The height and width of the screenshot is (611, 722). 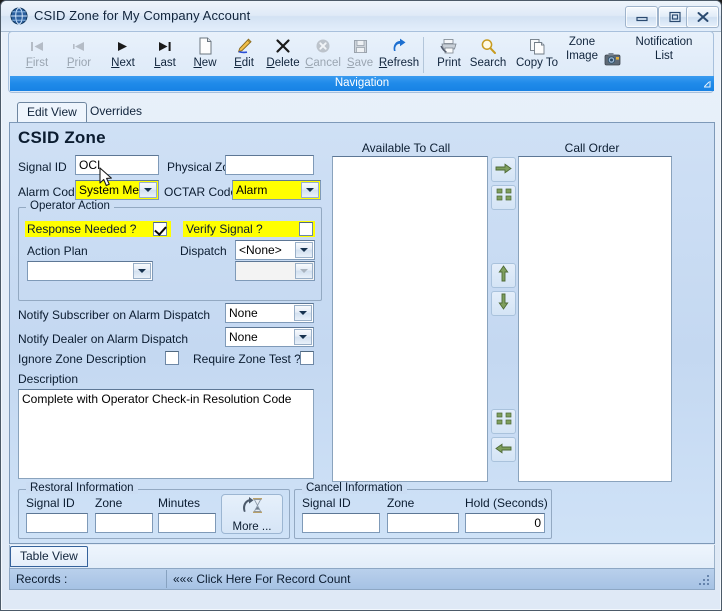 I want to click on toolbar-label-cancel: Cancel, so click(x=323, y=63).